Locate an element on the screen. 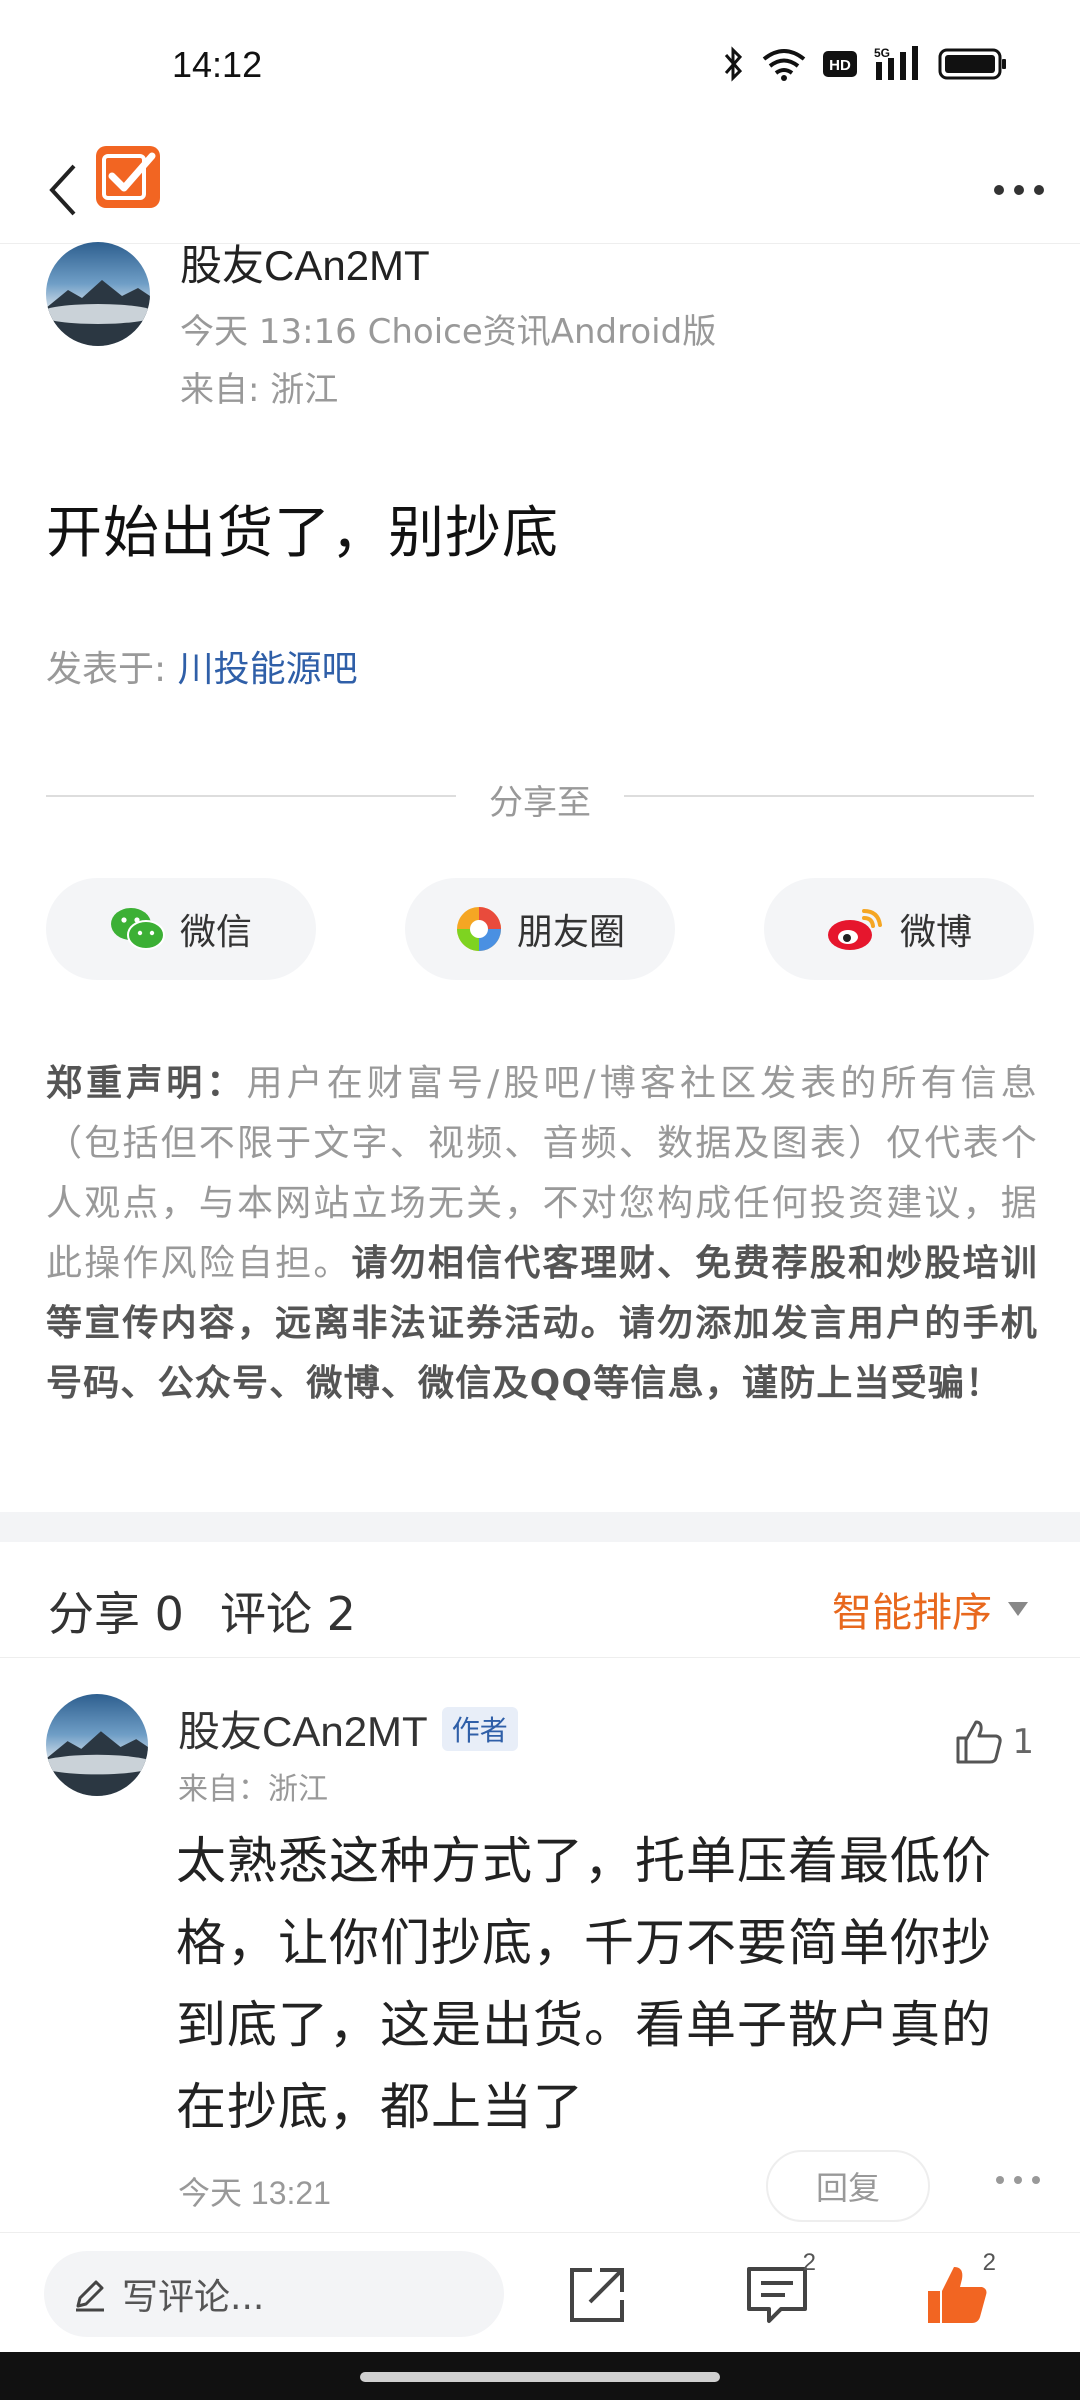 The image size is (1080, 2400). weibo-icon is located at coordinates (854, 929).